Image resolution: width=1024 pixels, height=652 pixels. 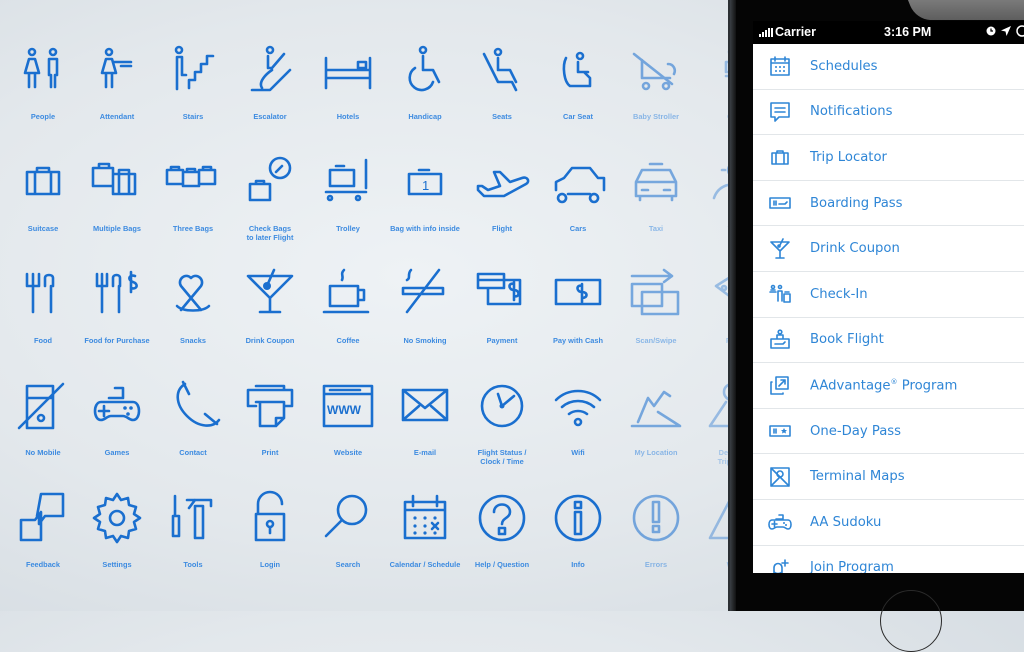 I want to click on status-bar: Carrier 3:16 PM, so click(x=888, y=32).